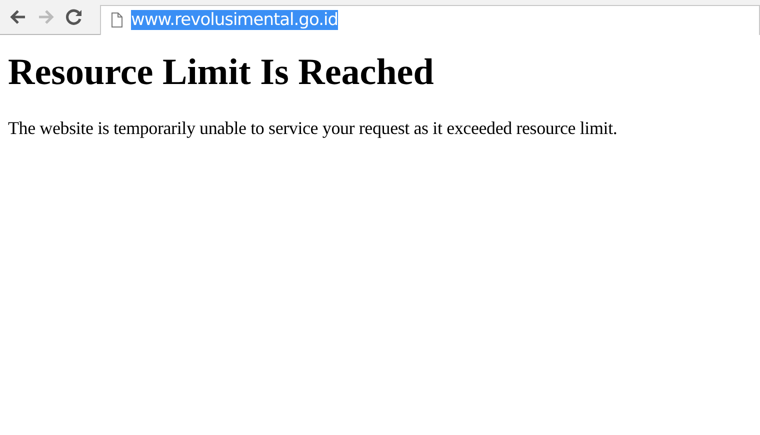 This screenshot has width=760, height=435. What do you see at coordinates (234, 20) in the screenshot?
I see `url-text: www.revolusimental.go.id` at bounding box center [234, 20].